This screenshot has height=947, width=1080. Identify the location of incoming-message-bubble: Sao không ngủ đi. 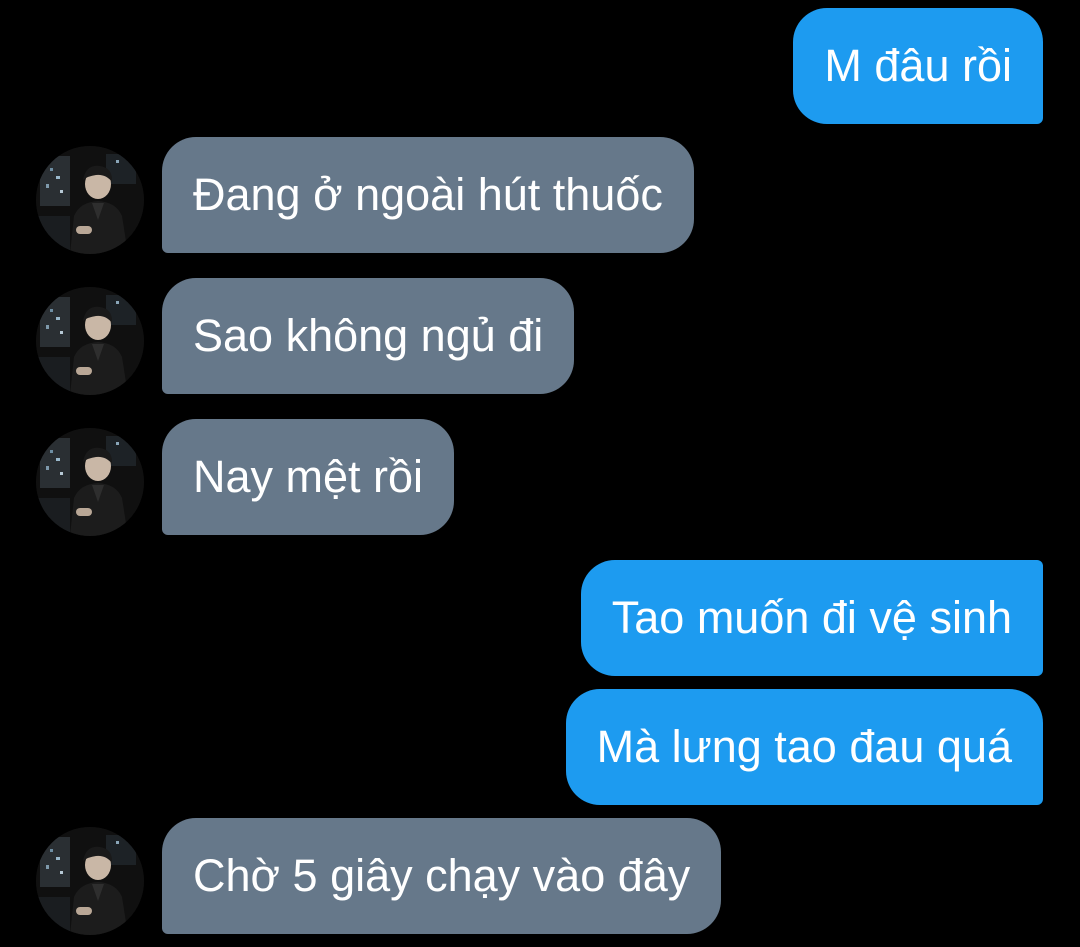
(368, 336).